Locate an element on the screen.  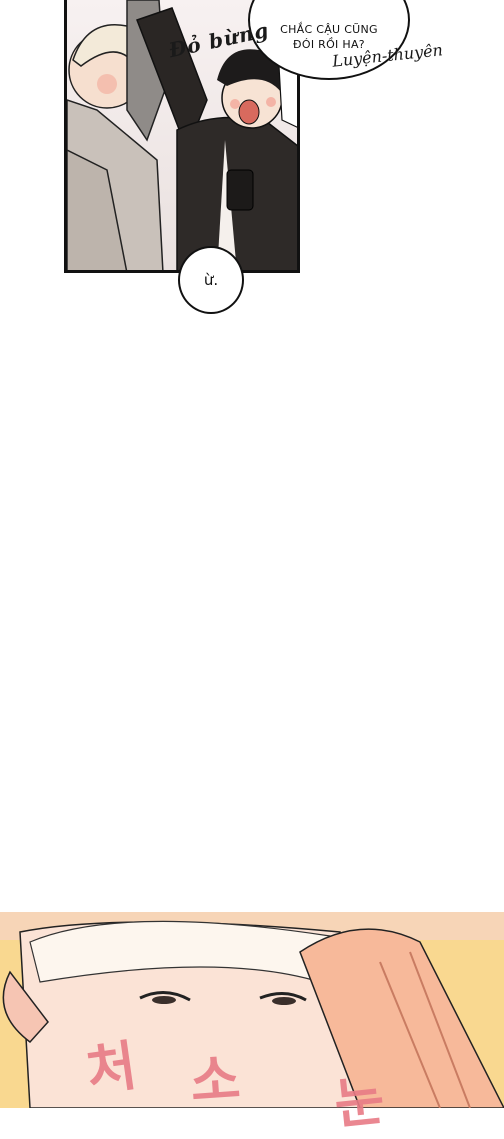
speech-line-1: CHẮC CẬU CŨNG is located at coordinates (329, 29).